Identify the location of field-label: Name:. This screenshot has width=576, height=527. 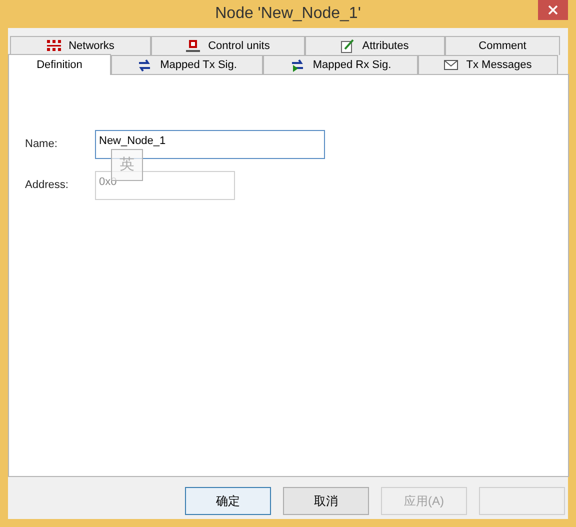
(41, 144).